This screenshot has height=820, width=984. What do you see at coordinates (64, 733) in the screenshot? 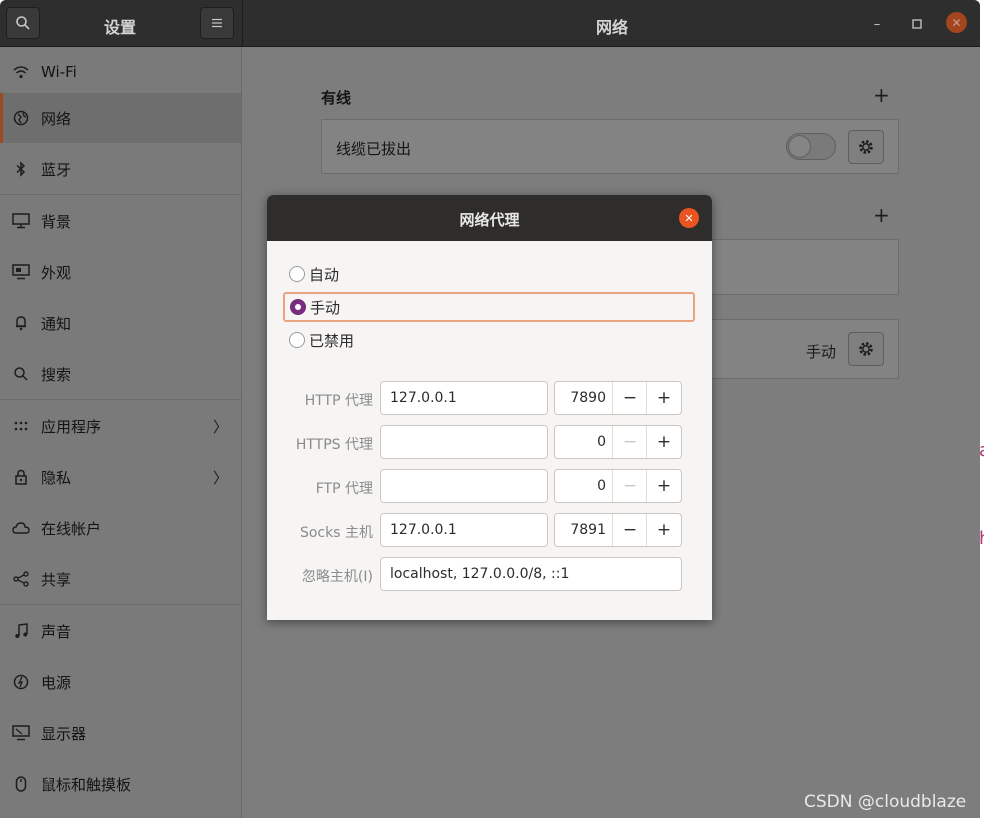
I see `sidebar-item-label: 显示器` at bounding box center [64, 733].